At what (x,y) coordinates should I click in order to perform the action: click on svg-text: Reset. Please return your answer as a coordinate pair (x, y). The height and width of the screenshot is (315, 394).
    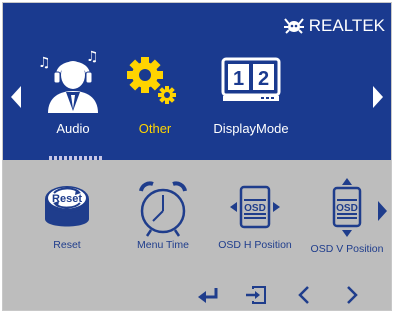
    Looking at the image, I should click on (67, 199).